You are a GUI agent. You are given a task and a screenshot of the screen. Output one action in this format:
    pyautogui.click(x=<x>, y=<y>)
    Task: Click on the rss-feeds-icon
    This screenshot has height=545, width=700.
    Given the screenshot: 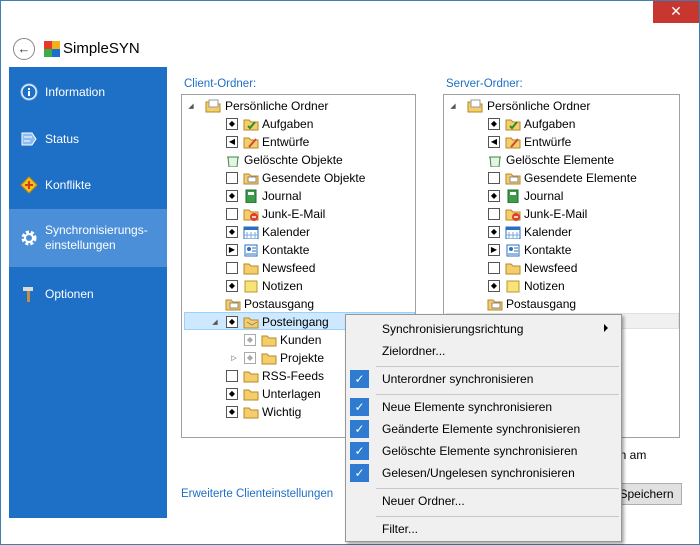 What is the action you would take?
    pyautogui.click(x=251, y=377)
    